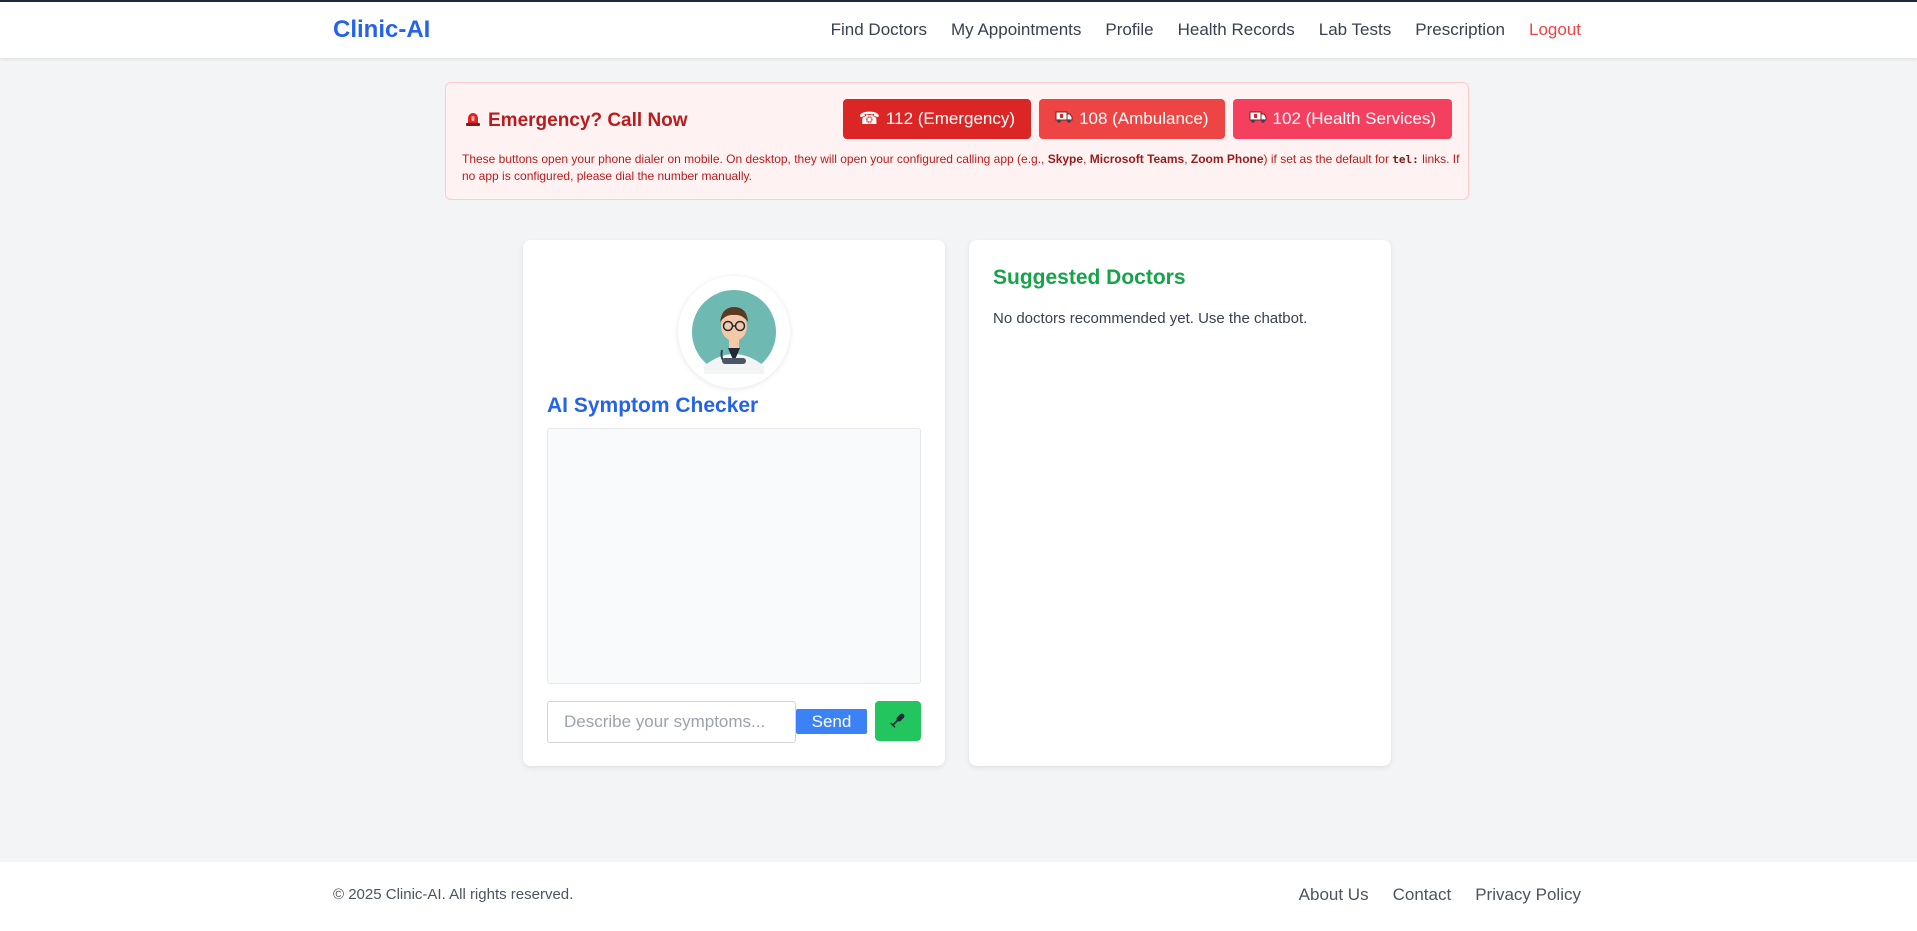  Describe the element at coordinates (1144, 118) in the screenshot. I see `call-108-label: 108 (Ambulance)` at that location.